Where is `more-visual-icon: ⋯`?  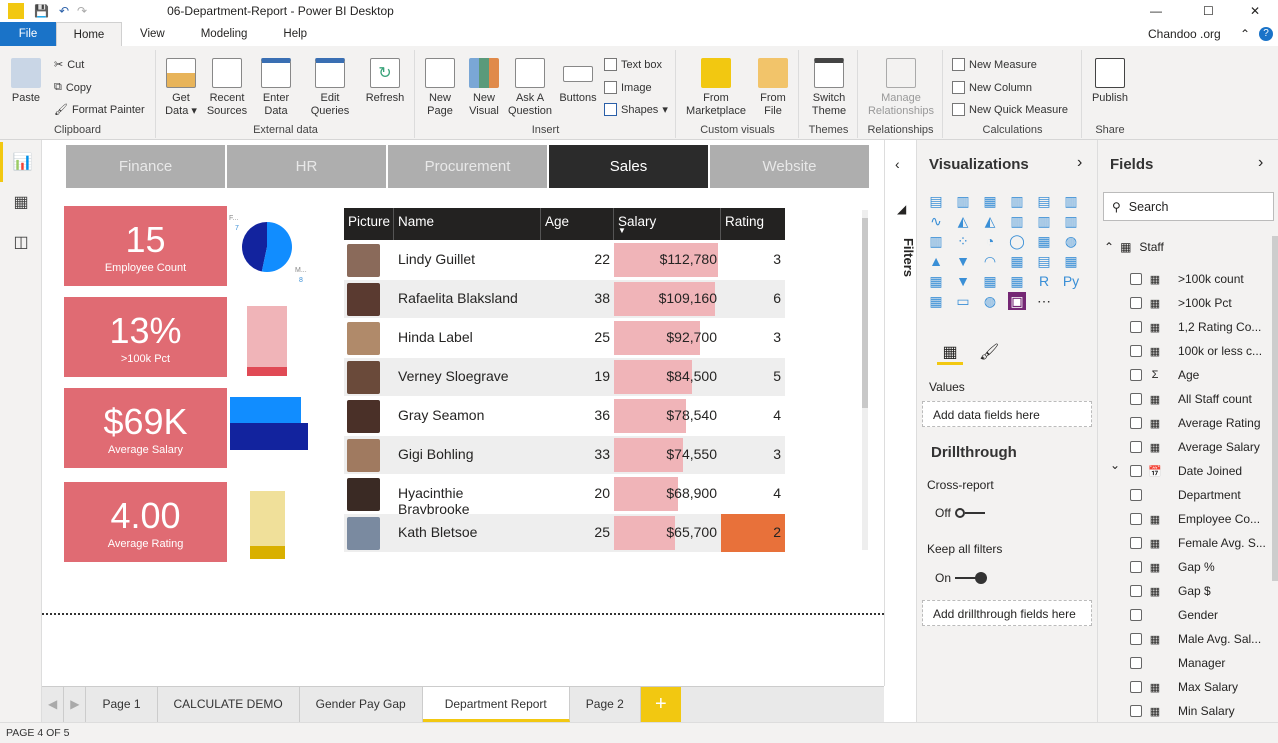
more-visual-icon: ⋯ is located at coordinates (1044, 301).